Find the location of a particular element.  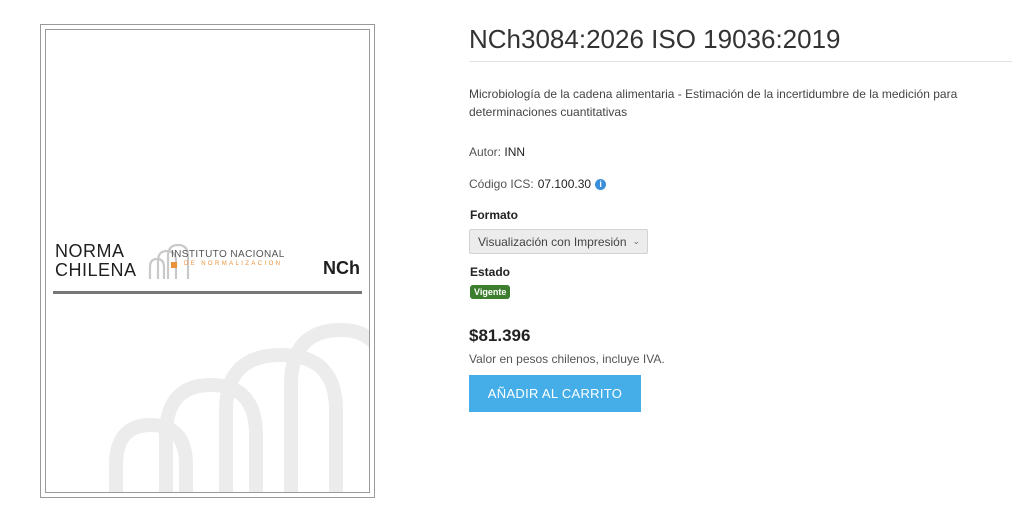

author-value: INN is located at coordinates (515, 152).